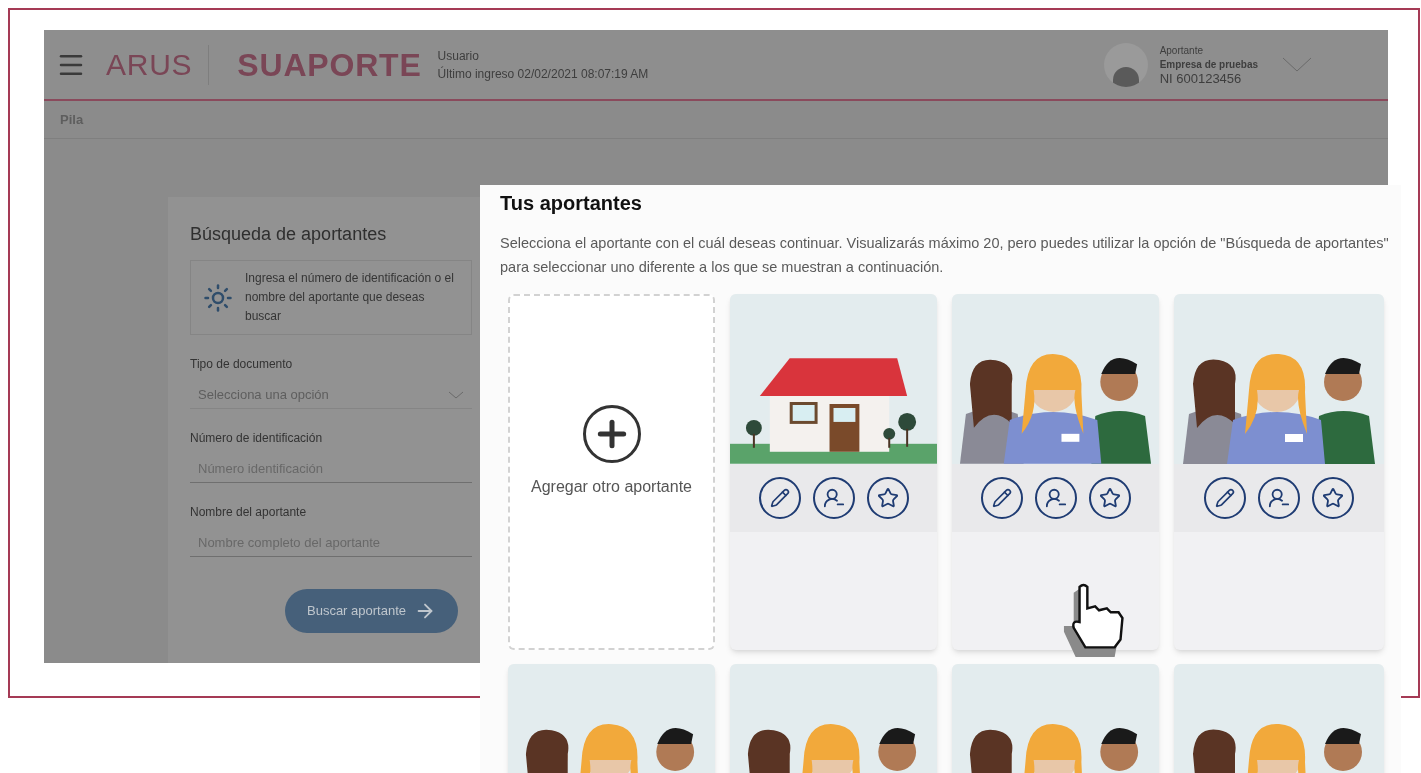 Image resolution: width=1421 pixels, height=773 pixels. What do you see at coordinates (1208, 64) in the screenshot?
I see `account-company: Empresa de pruebas` at bounding box center [1208, 64].